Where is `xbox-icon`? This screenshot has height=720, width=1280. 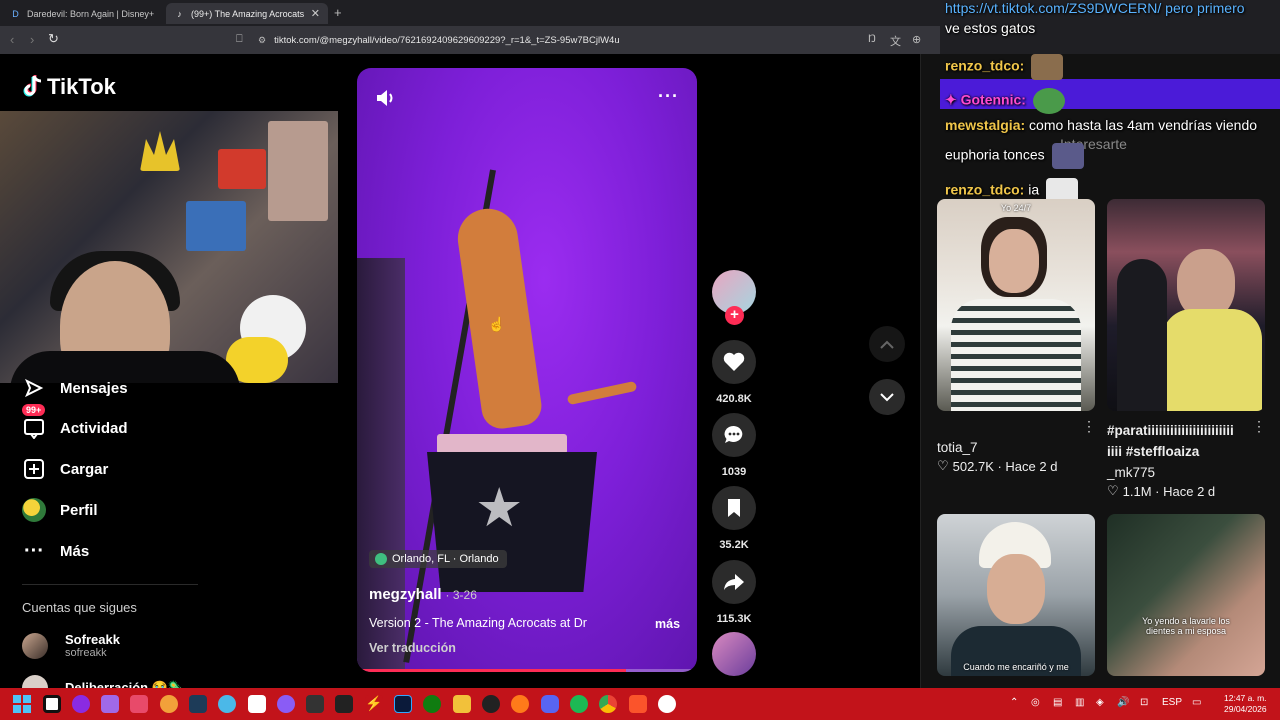 xbox-icon is located at coordinates (432, 704).